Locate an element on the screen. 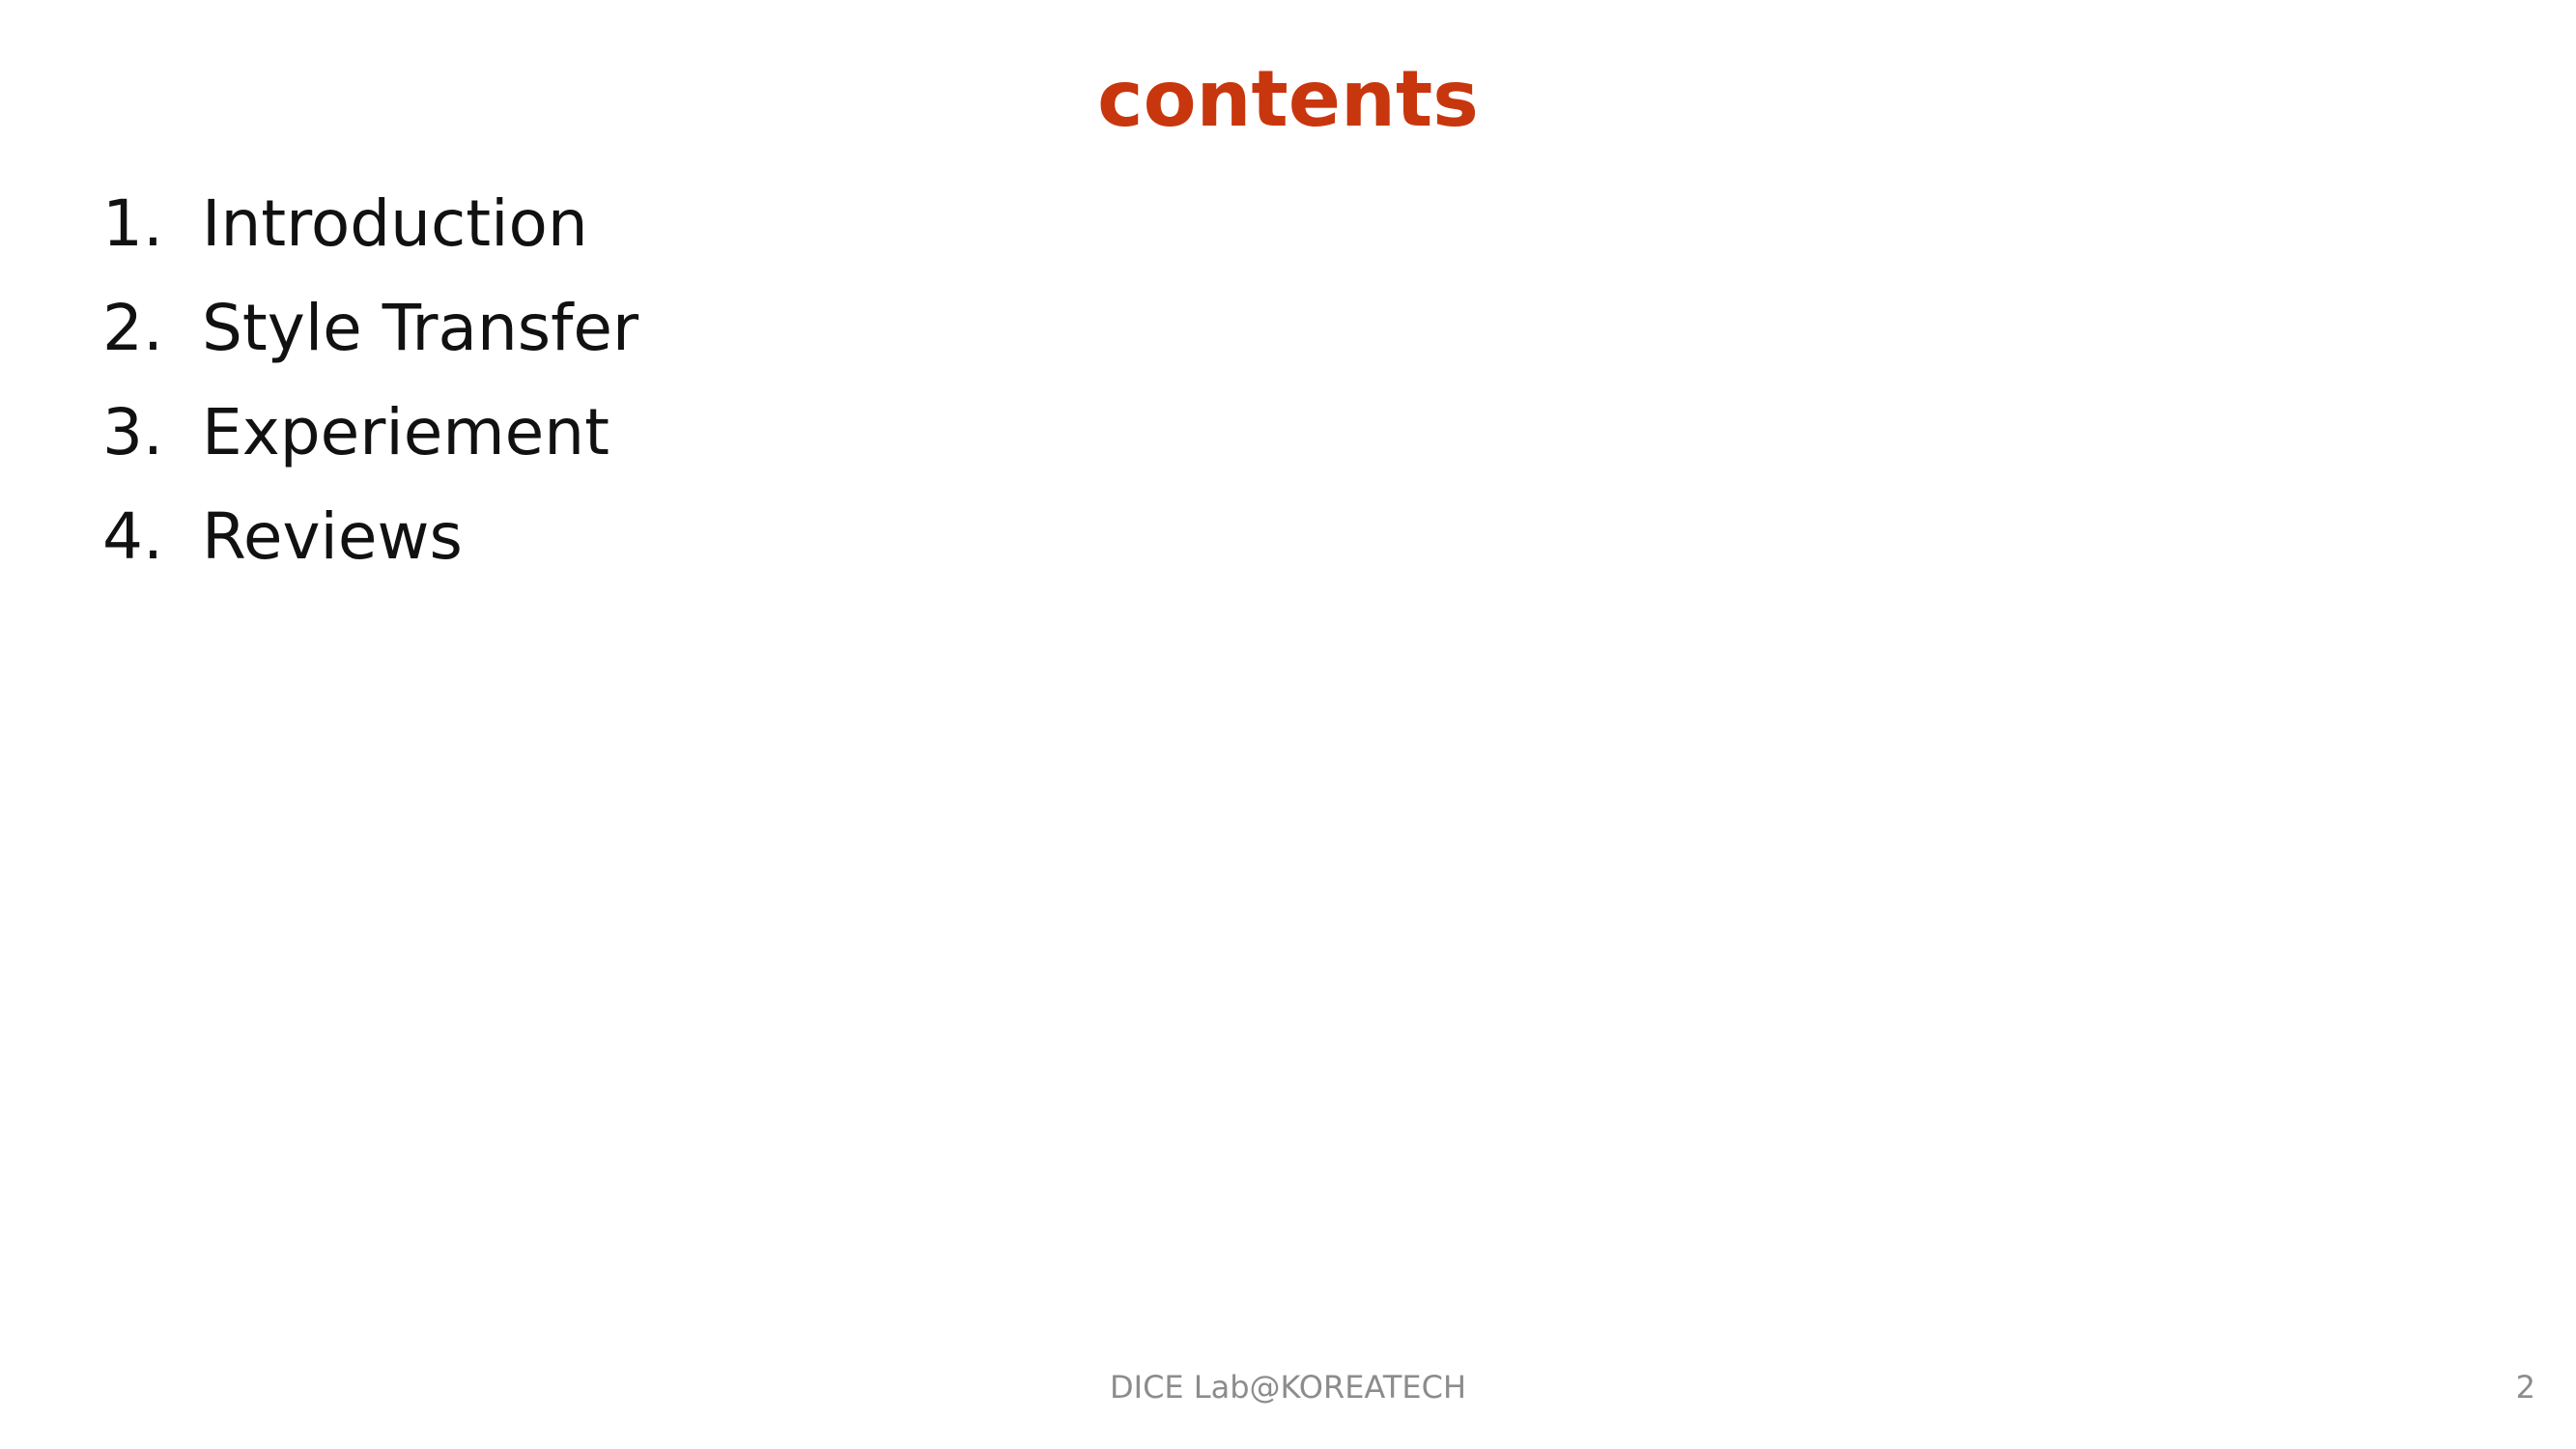 The image size is (2576, 1449). list-item: 4. Reviews is located at coordinates (370, 537).